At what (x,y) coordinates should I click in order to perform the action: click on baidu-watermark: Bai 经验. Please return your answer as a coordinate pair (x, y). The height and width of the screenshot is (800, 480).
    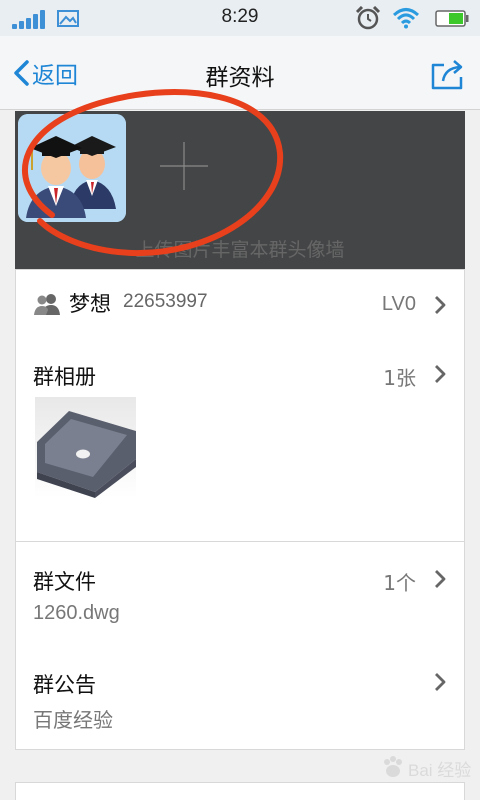
    Looking at the image, I should click on (430, 767).